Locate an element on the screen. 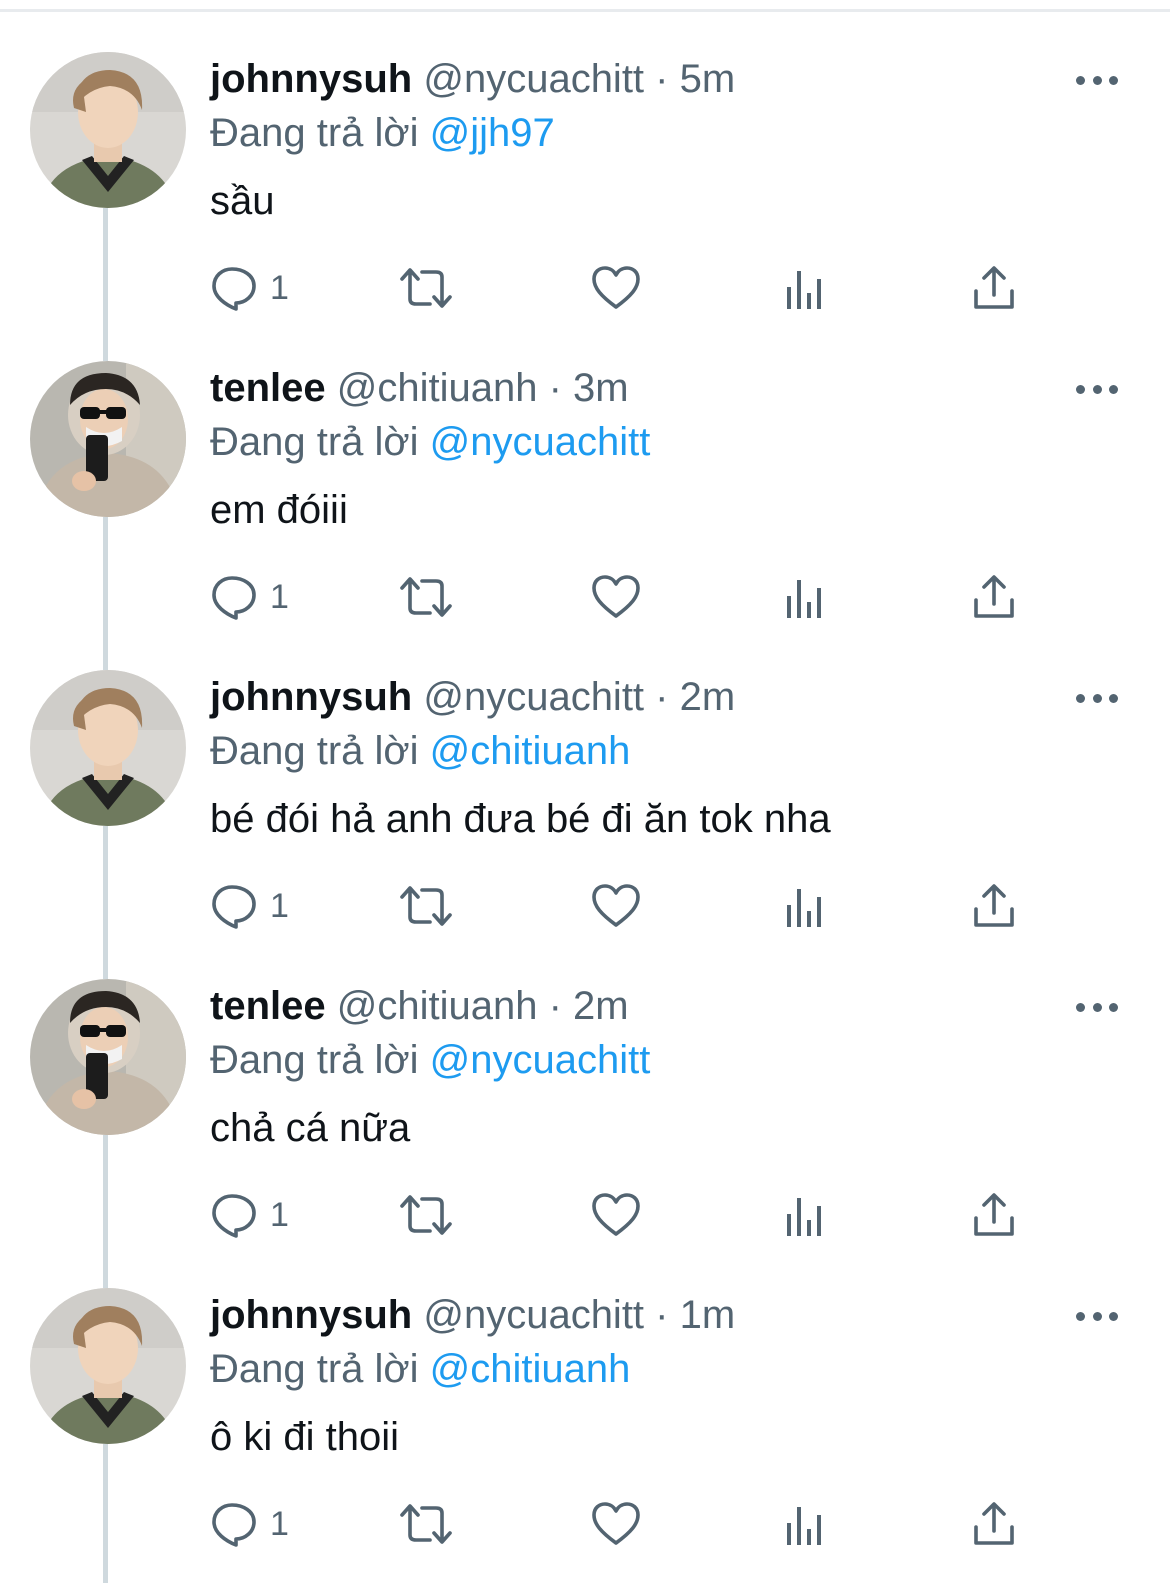 This screenshot has width=1170, height=1583. tweet-header: johnnysuh @nycuachitt · 5m is located at coordinates (472, 79).